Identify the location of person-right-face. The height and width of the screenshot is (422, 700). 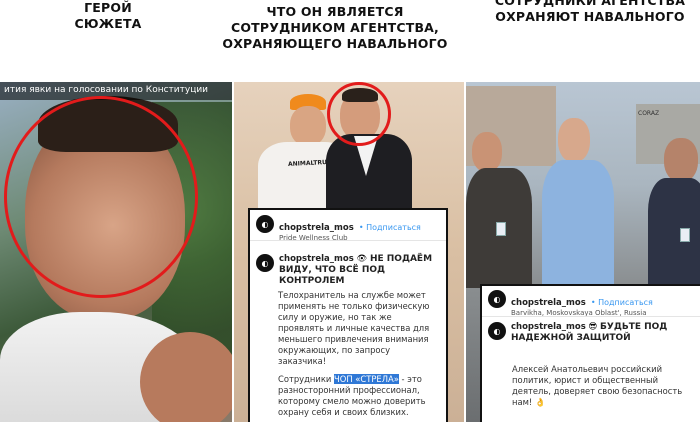
(681, 160).